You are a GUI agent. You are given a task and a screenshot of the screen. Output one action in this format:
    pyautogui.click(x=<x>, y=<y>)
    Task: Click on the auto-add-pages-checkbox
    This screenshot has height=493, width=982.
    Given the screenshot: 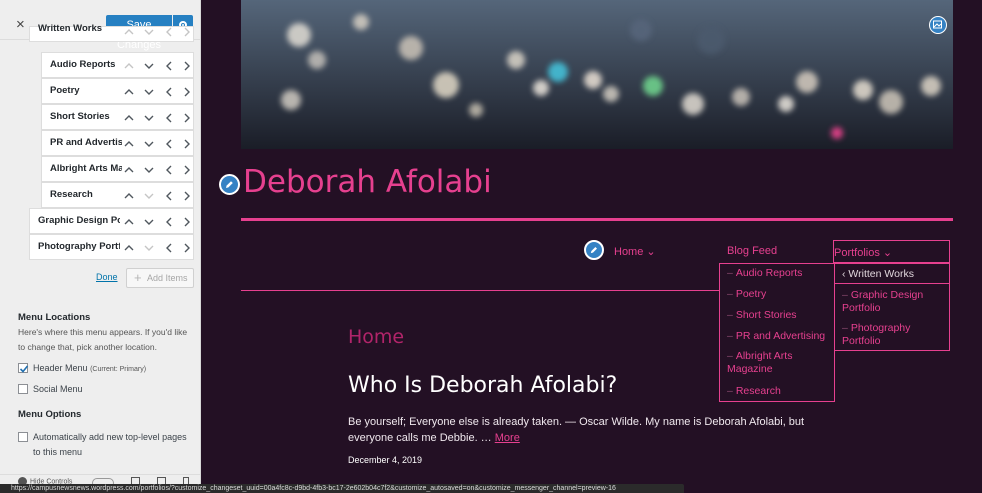 What is the action you would take?
    pyautogui.click(x=23, y=437)
    